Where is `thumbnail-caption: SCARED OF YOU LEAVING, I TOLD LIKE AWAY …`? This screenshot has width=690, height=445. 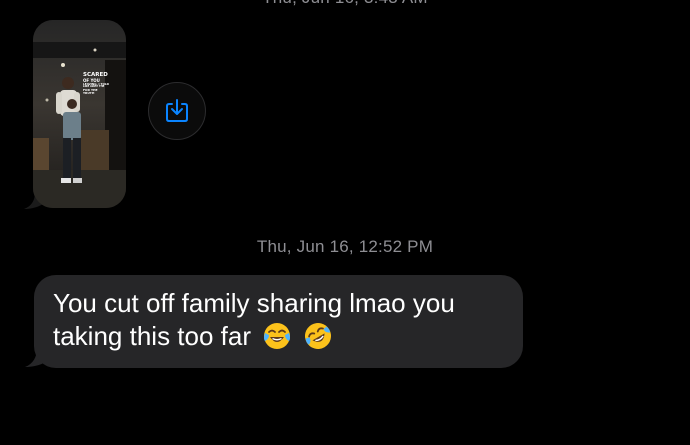
thumbnail-caption: SCARED OF YOU LEAVING, I TOLD LIKE AWAY … is located at coordinates (103, 83).